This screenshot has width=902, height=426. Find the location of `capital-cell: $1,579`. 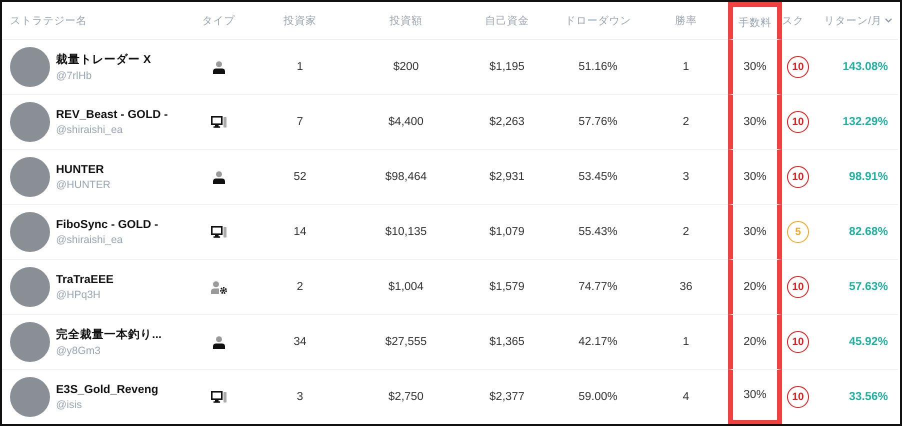

capital-cell: $1,579 is located at coordinates (507, 287).